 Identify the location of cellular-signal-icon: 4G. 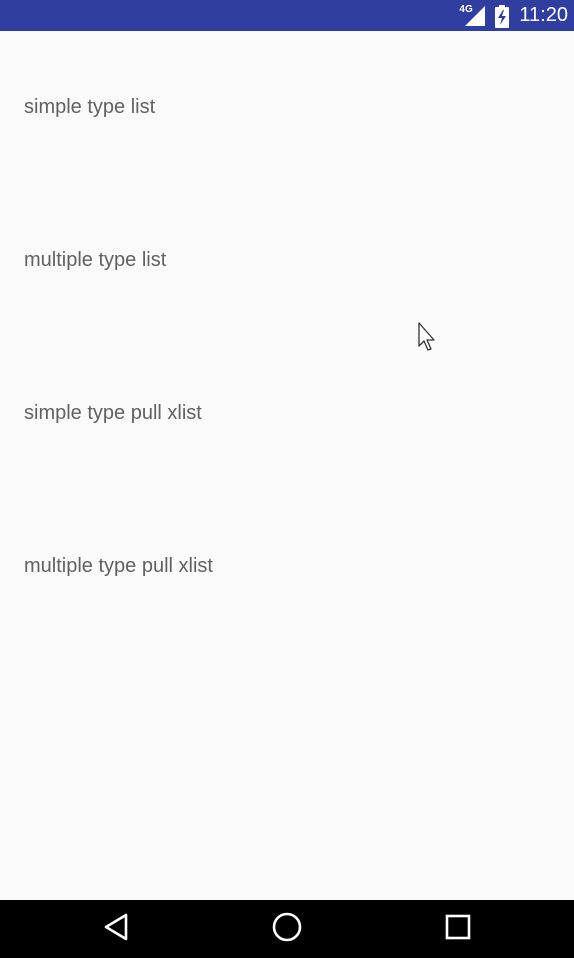
(473, 16).